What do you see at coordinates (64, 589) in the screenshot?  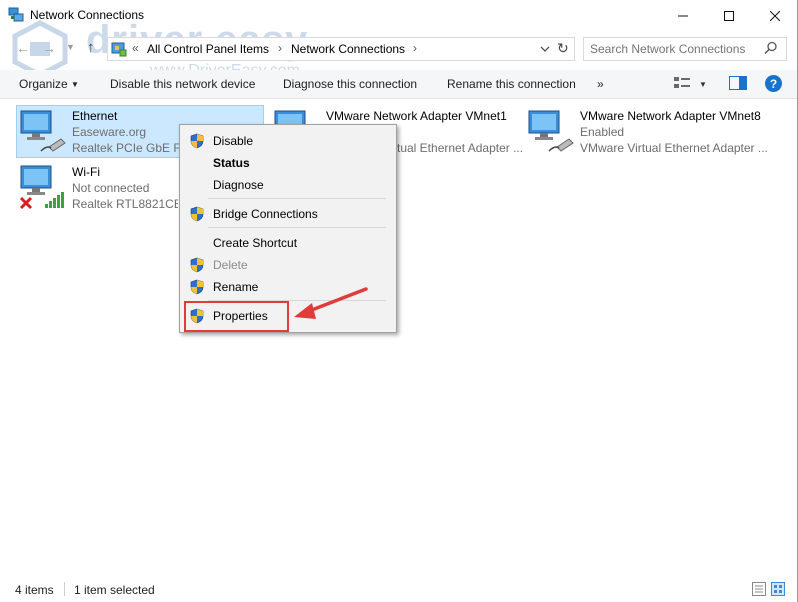 I see `status-divider` at bounding box center [64, 589].